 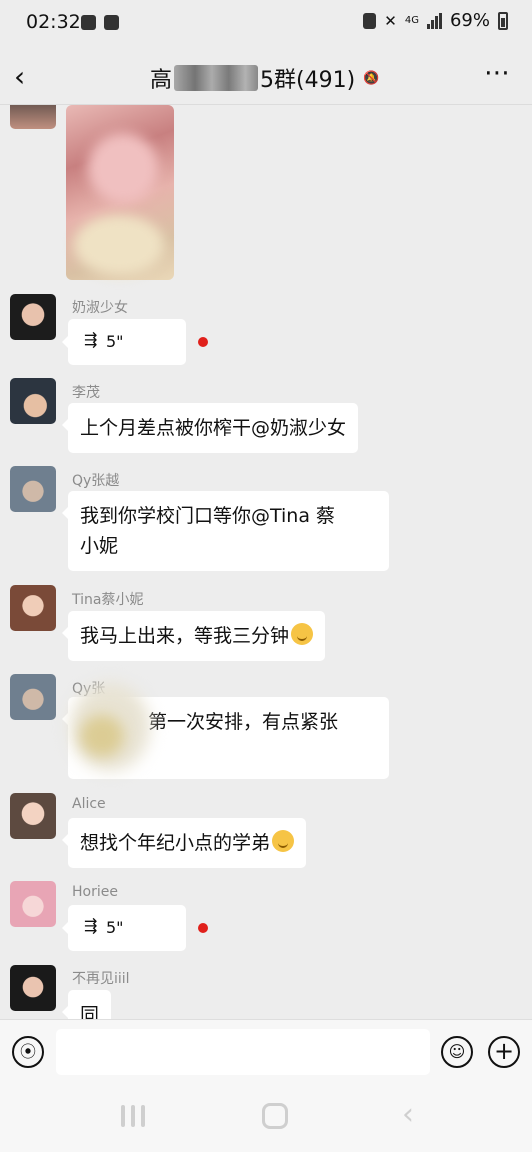 I want to click on message-text: 我马上出来，等我三分钟, so click(x=185, y=636).